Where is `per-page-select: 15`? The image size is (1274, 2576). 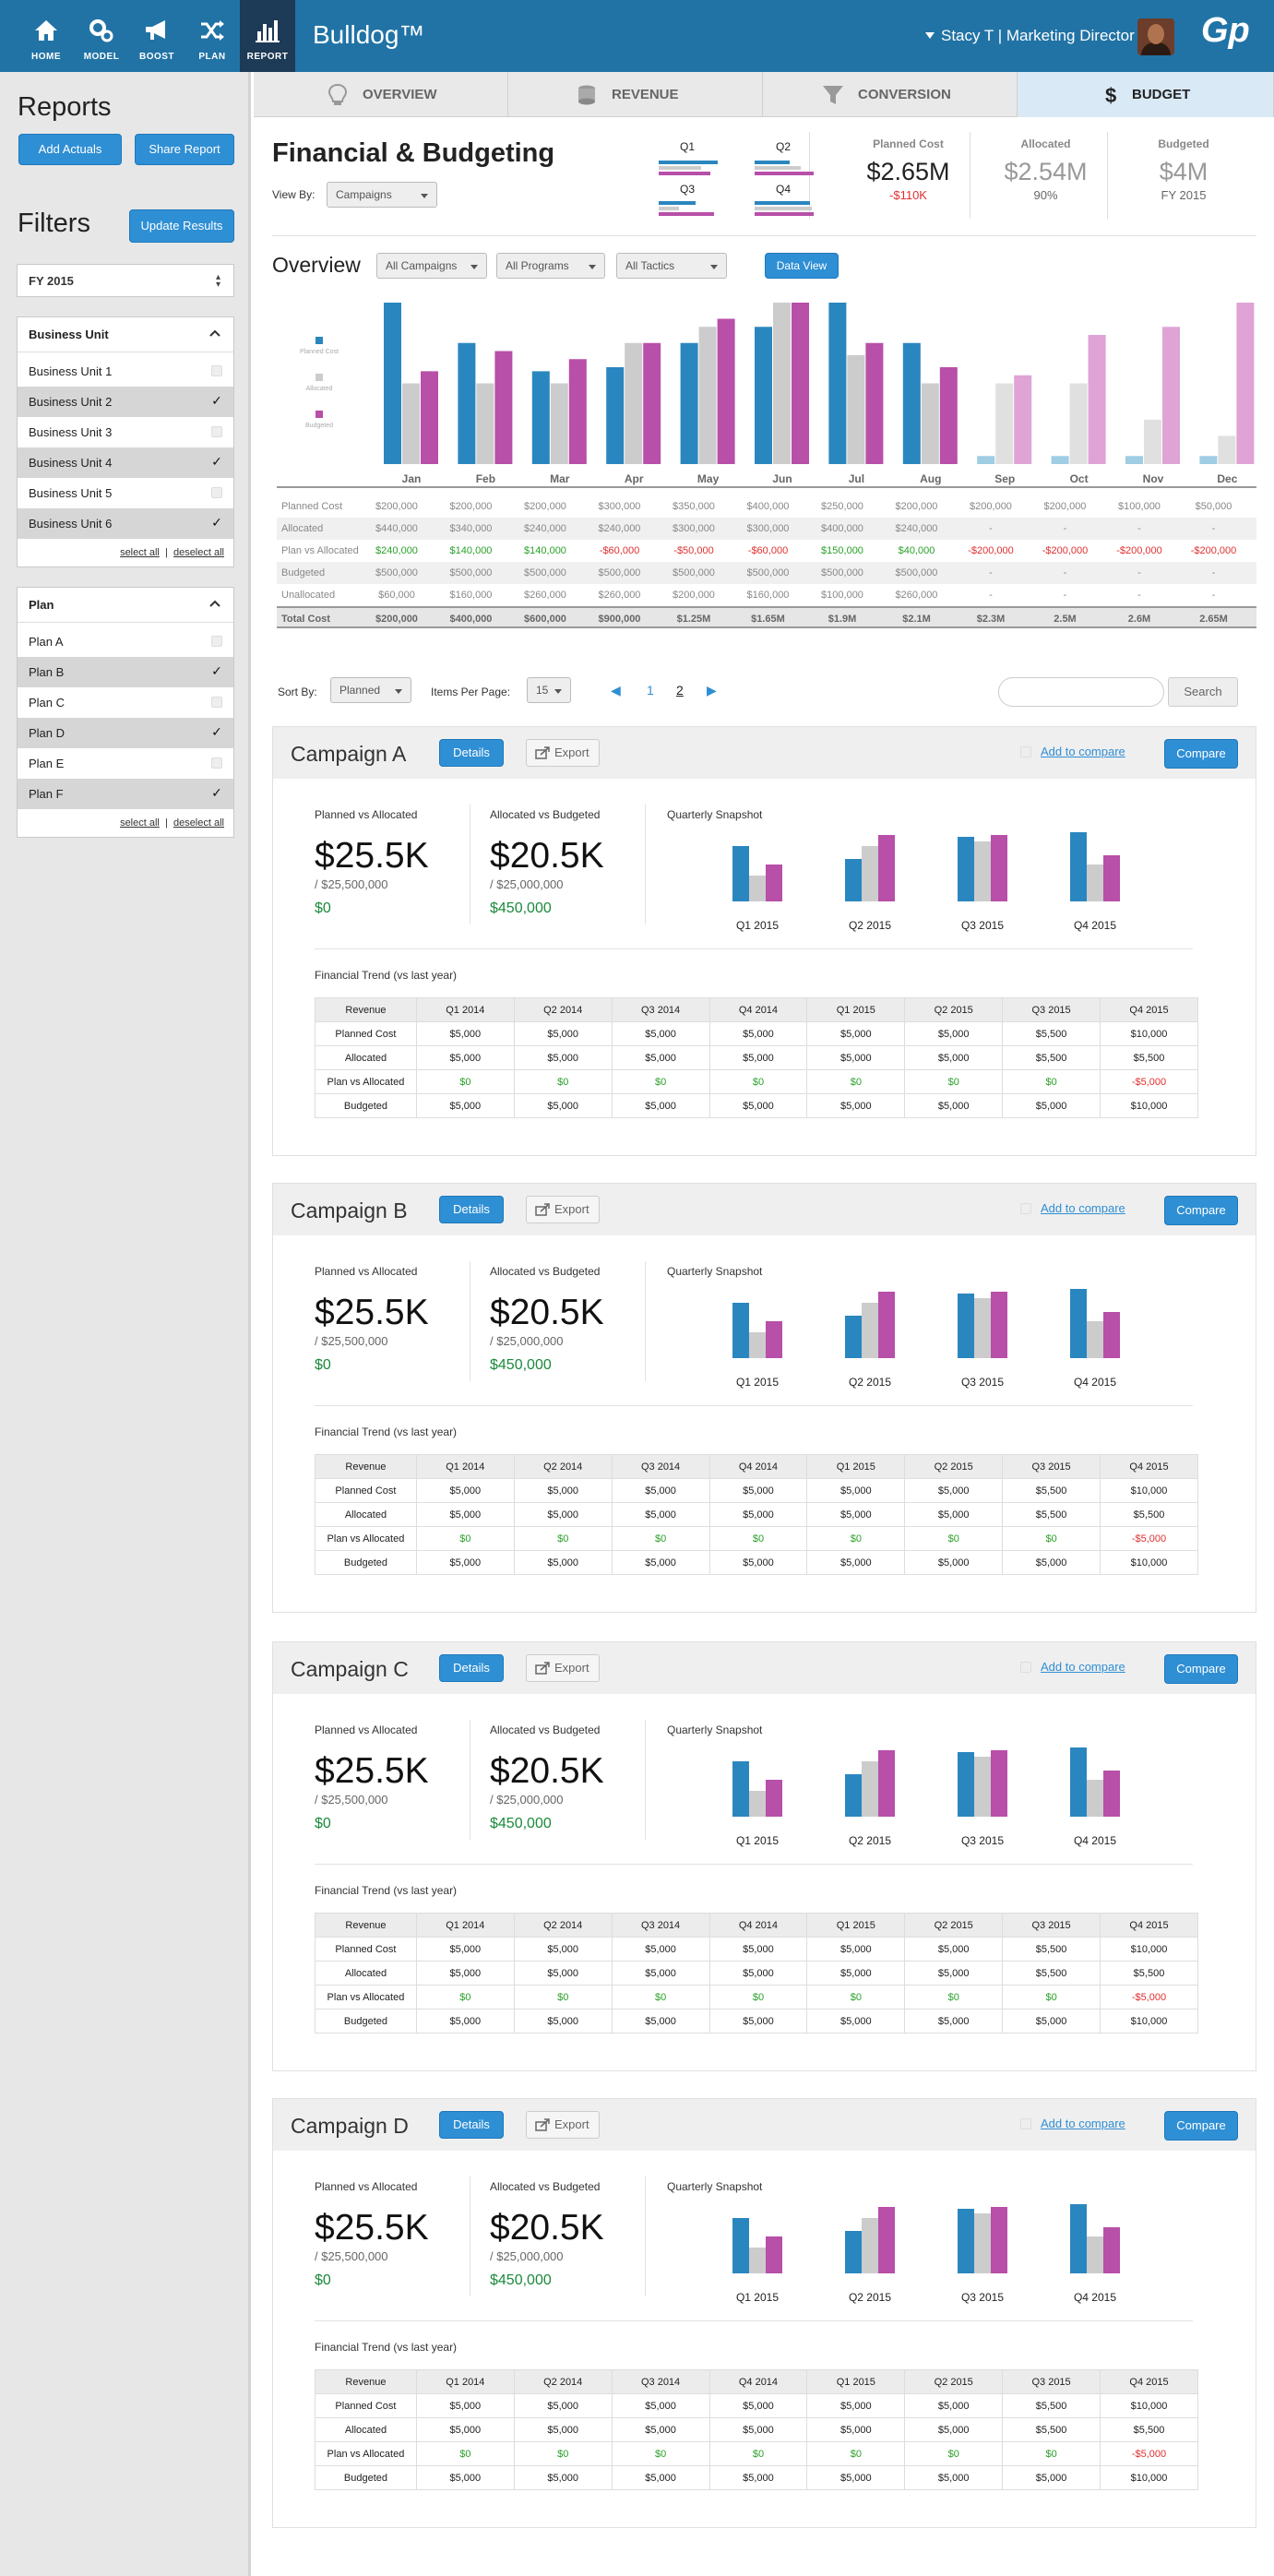
per-page-select: 15 is located at coordinates (549, 690).